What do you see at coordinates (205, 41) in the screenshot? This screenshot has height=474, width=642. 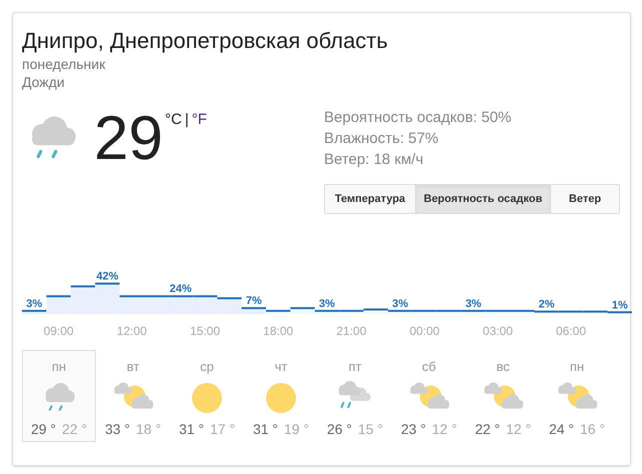 I see `location-title: Днипро, Днепропетровская область` at bounding box center [205, 41].